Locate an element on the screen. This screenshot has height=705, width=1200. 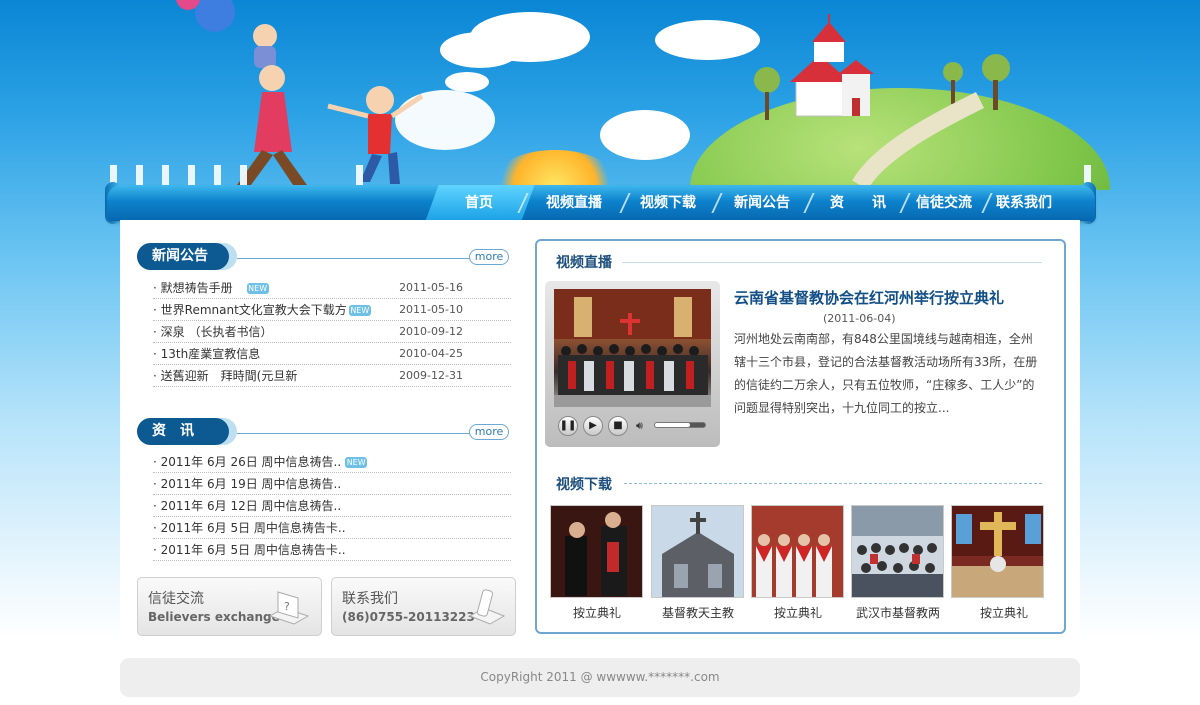
list-item: · 2011年 6月 19日 周中信息祷告.. is located at coordinates (332, 484).